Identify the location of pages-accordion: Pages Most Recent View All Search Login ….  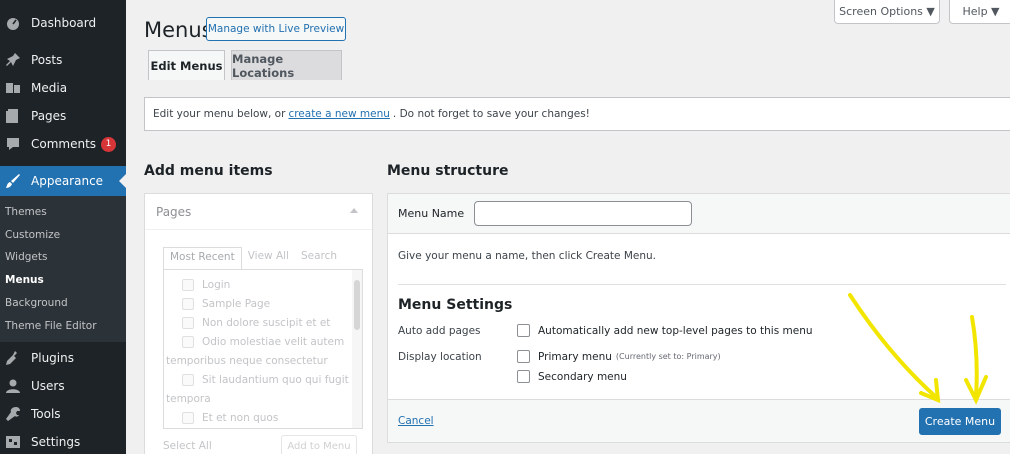
(258, 323).